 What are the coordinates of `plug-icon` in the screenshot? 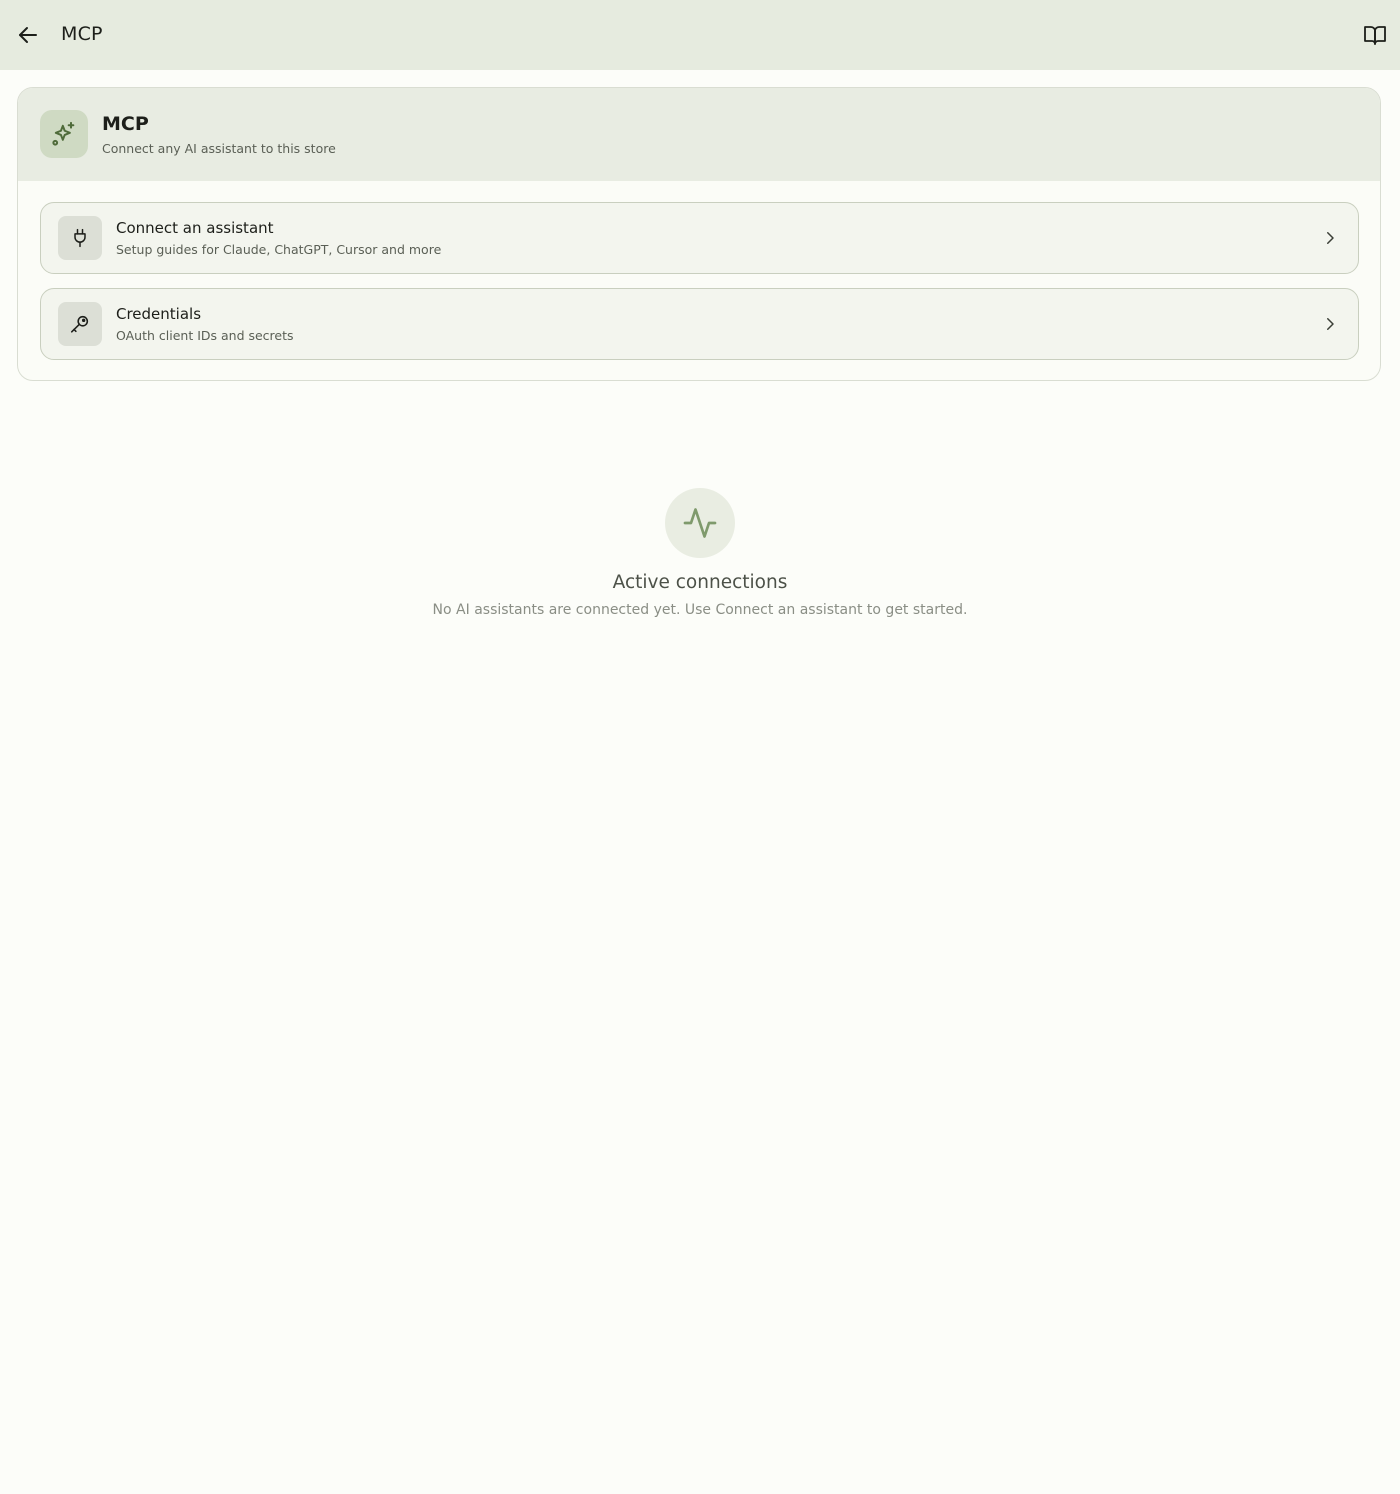 It's located at (80, 238).